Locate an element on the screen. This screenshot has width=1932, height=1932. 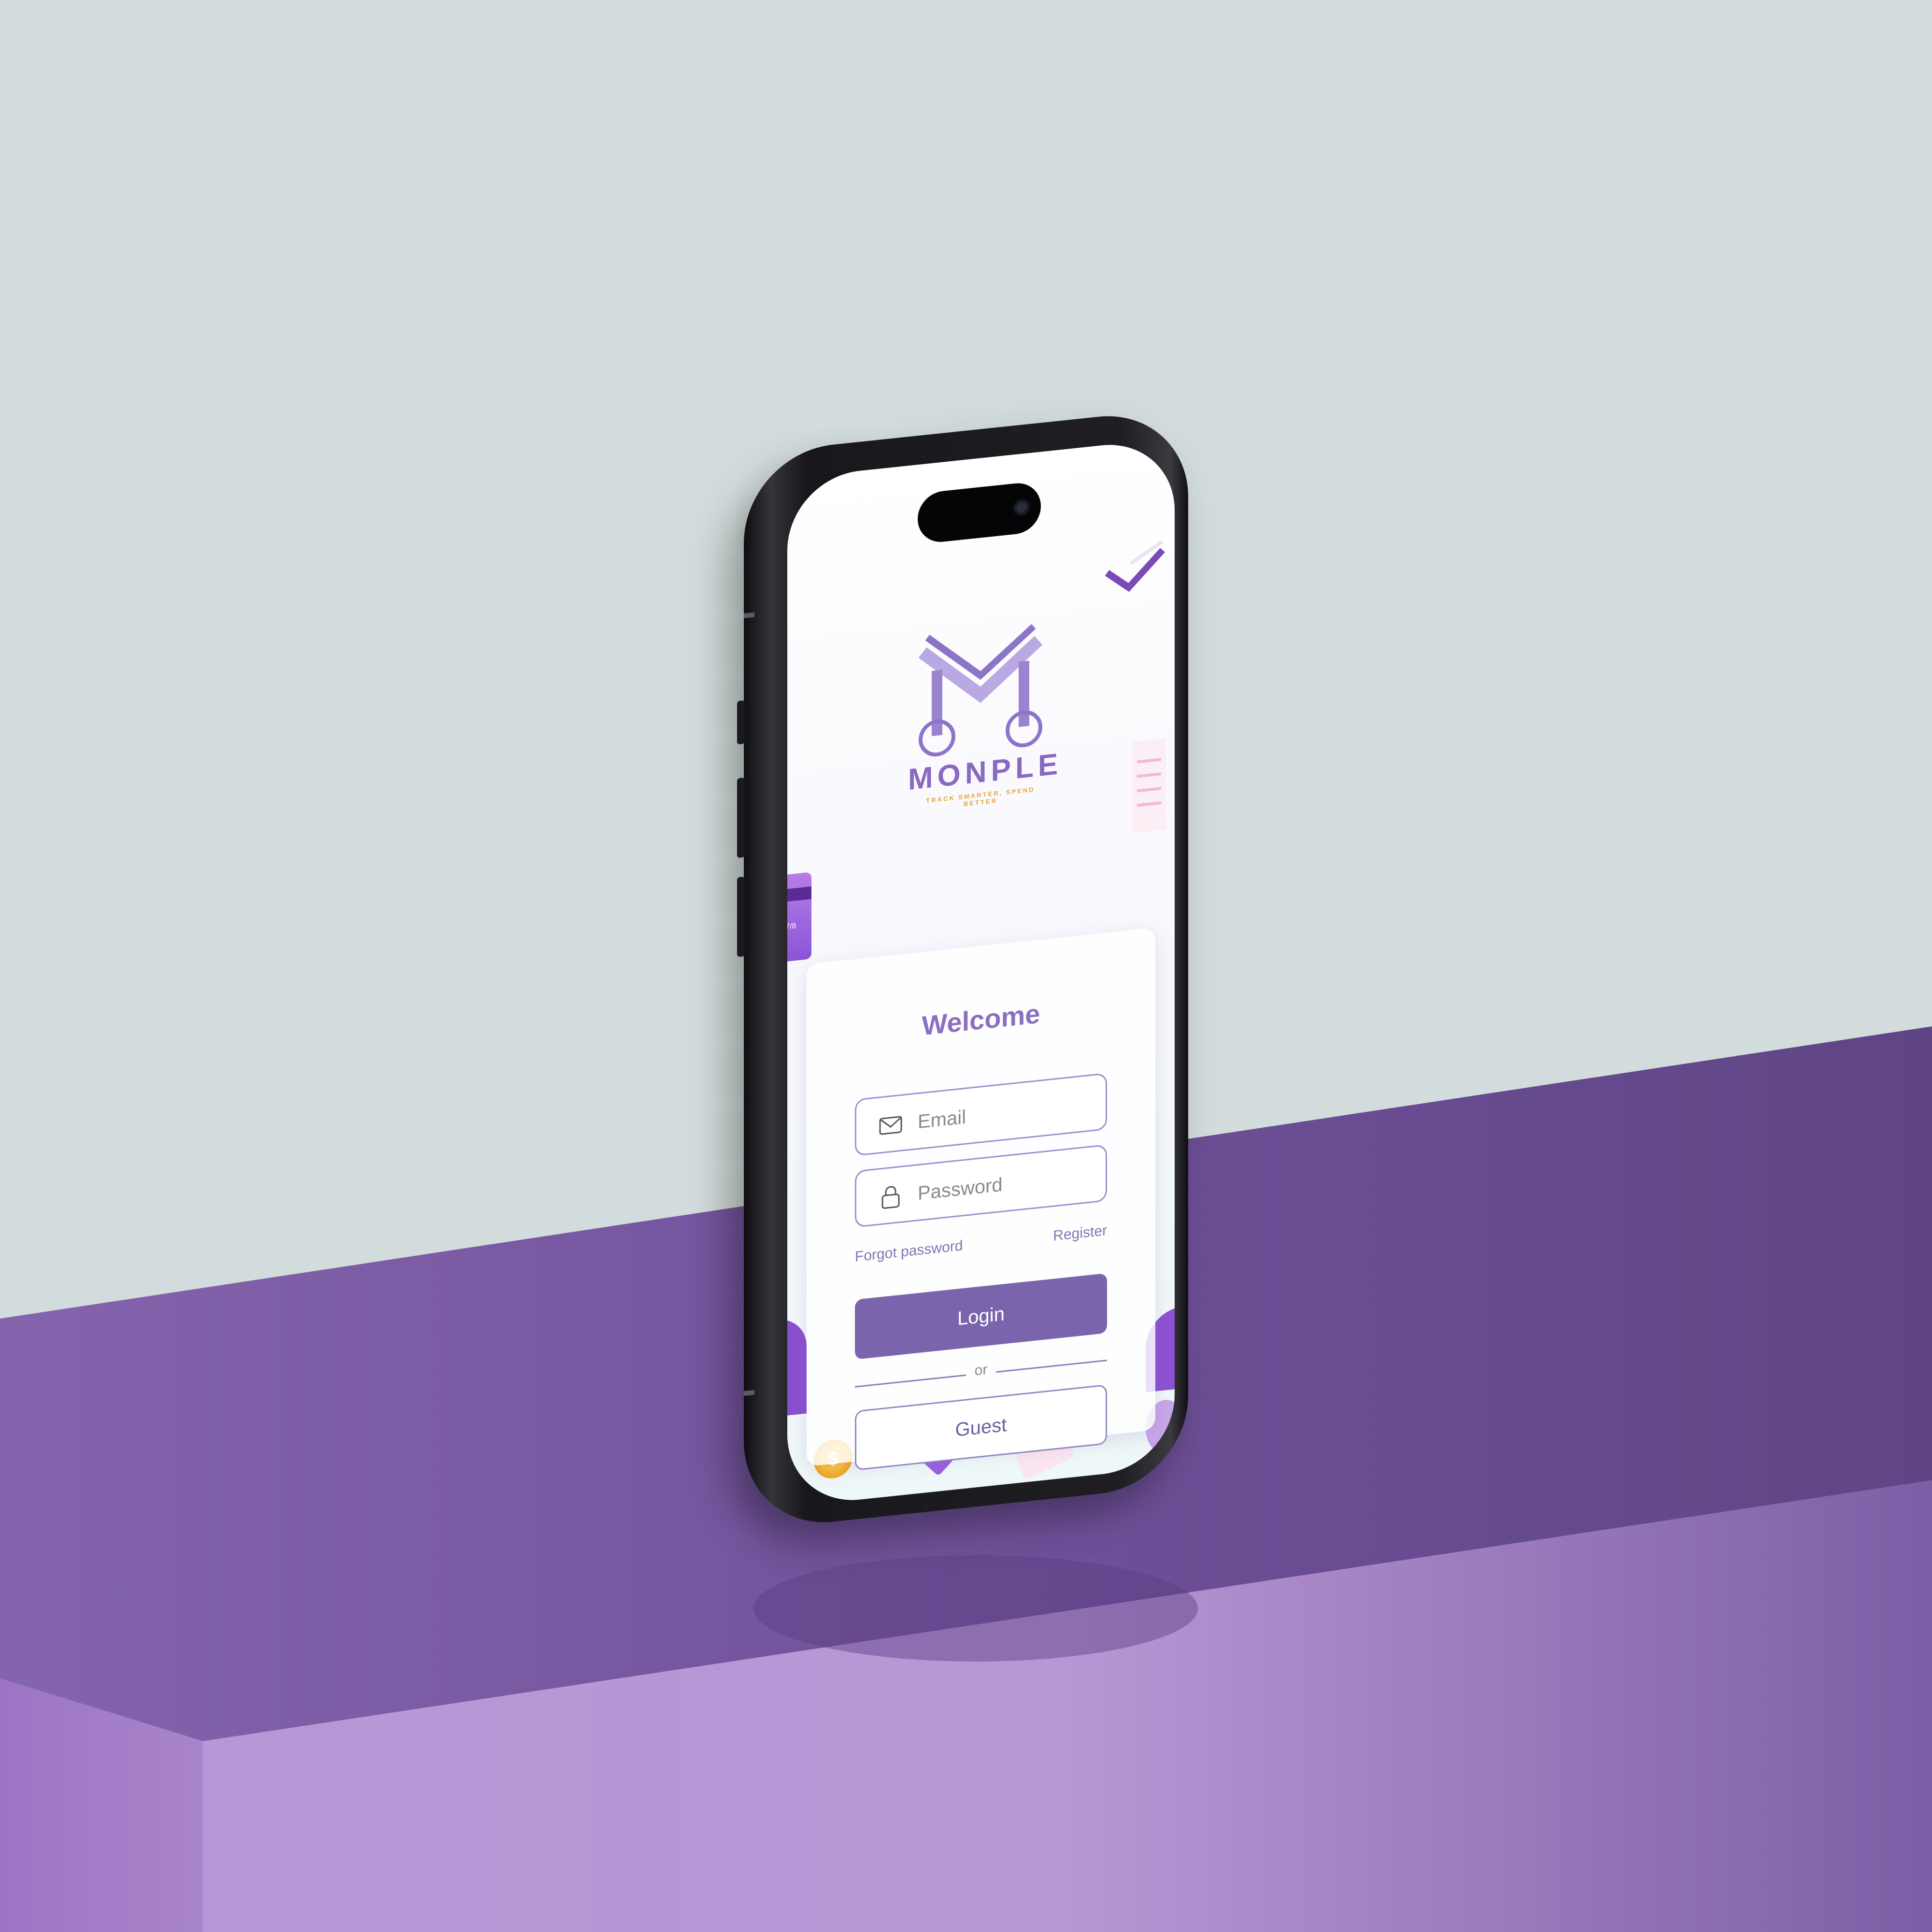
decor-shape is located at coordinates (797, 1367).